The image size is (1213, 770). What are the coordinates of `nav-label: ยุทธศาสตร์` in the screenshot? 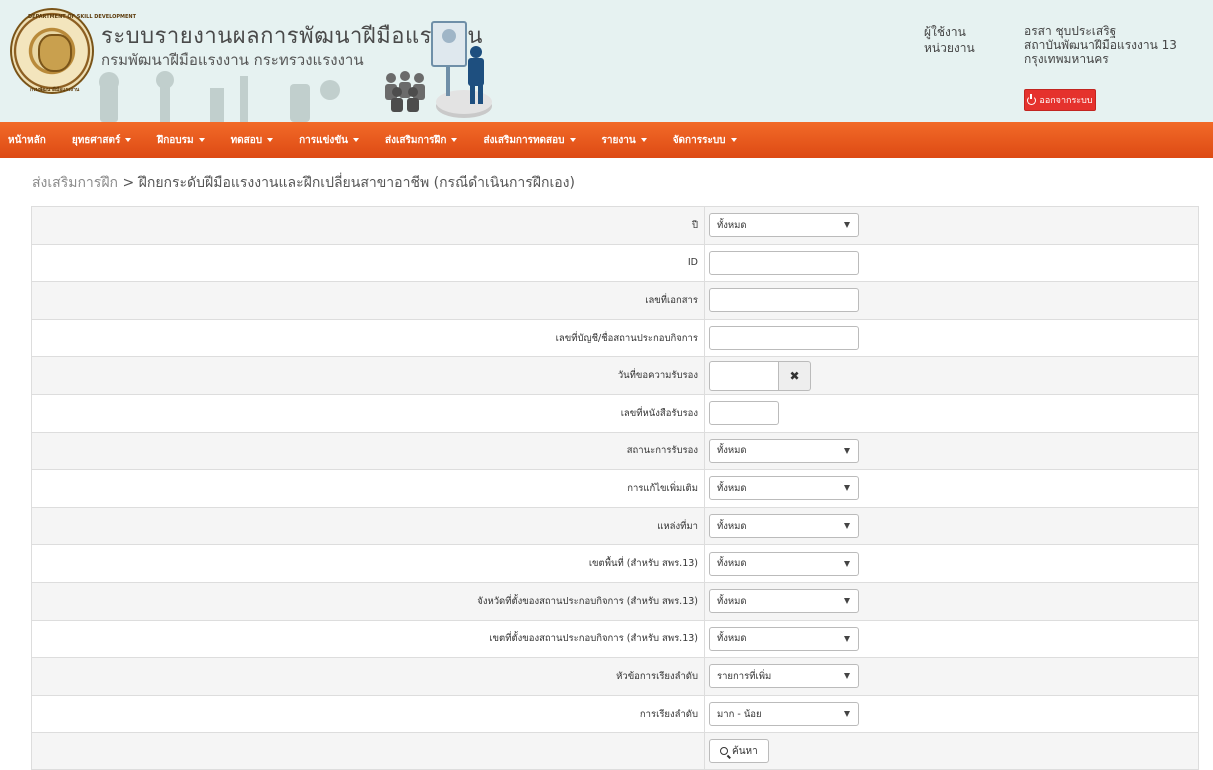 It's located at (96, 140).